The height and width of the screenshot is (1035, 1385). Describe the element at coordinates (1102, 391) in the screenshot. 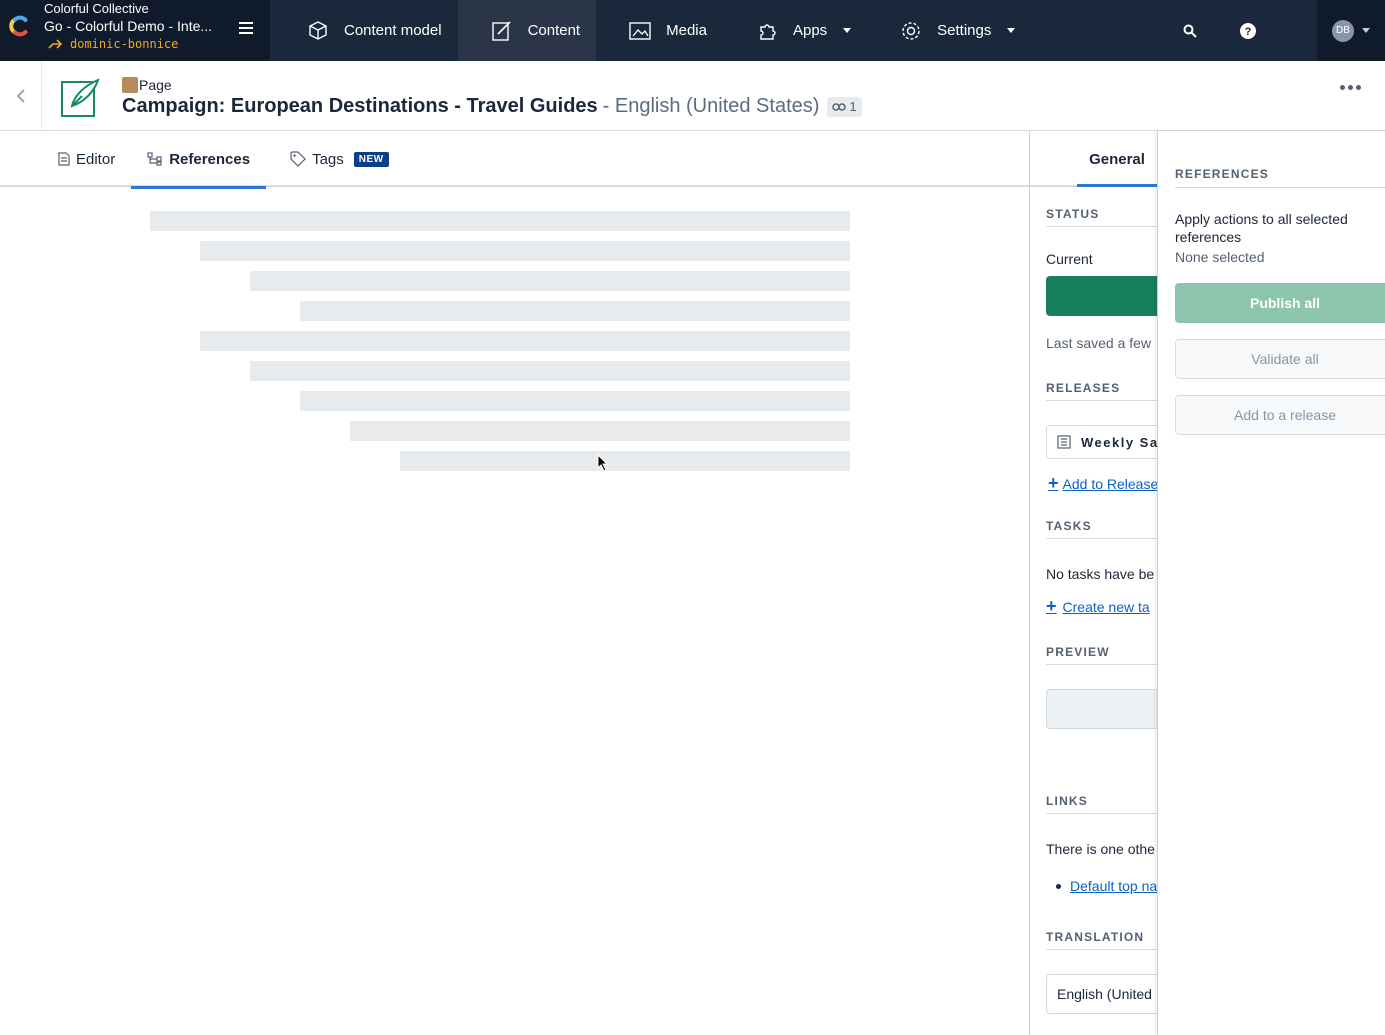

I see `releases-heading: RELEASES` at that location.